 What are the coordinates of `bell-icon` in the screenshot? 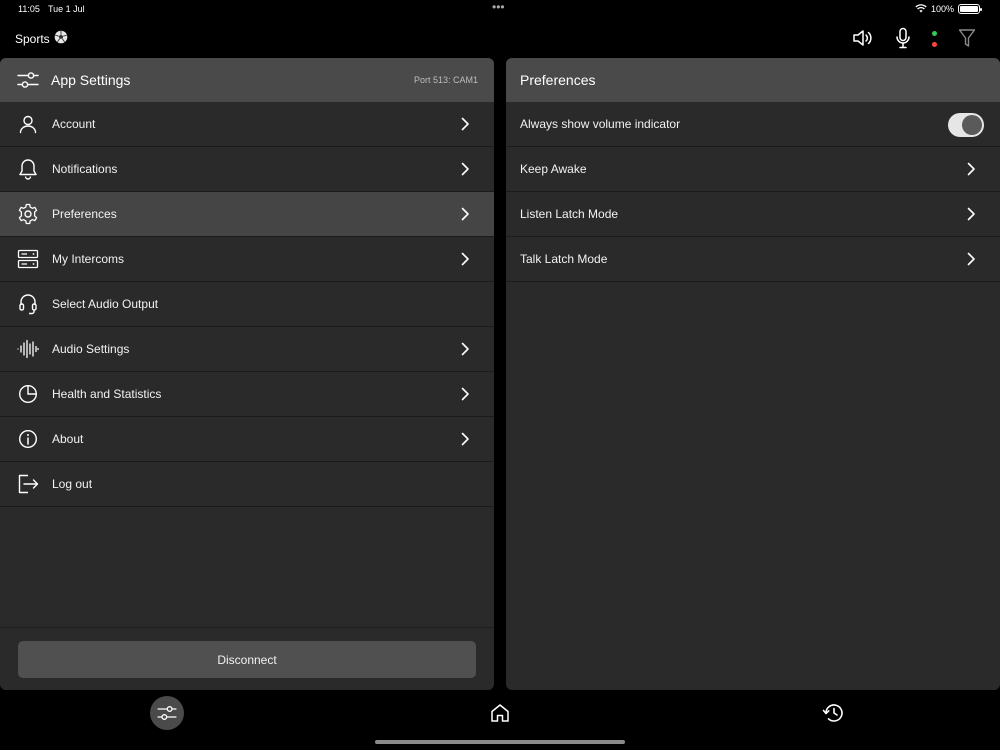 It's located at (28, 169).